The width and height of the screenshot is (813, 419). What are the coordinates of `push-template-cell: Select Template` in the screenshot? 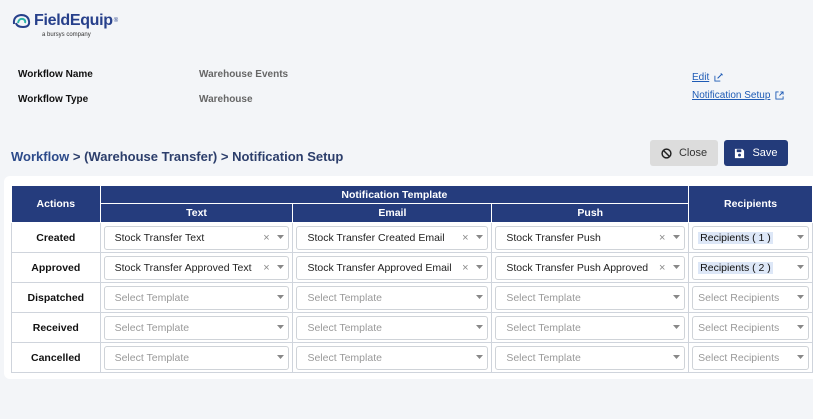 It's located at (590, 297).